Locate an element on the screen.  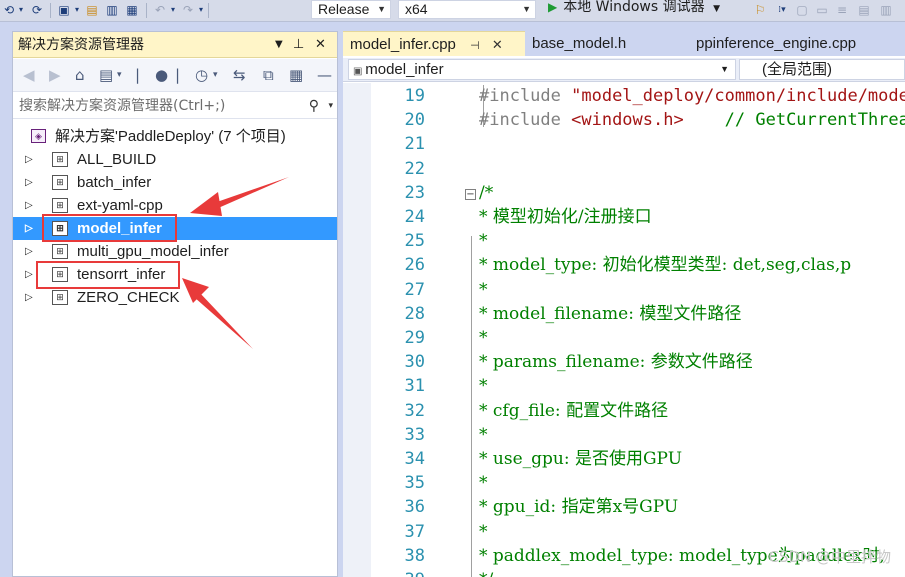
arrow-to-tensorrt-infer is located at coordinates (217, 313).